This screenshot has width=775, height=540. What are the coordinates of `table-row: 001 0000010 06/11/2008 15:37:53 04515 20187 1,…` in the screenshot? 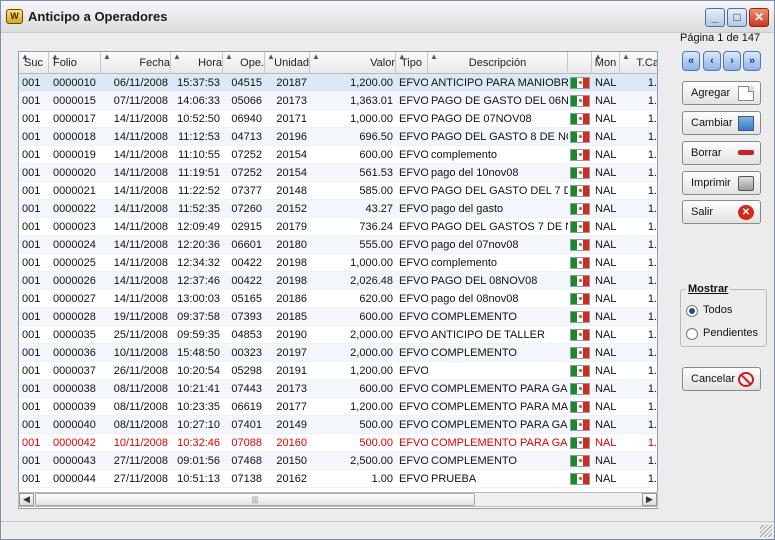 It's located at (338, 83).